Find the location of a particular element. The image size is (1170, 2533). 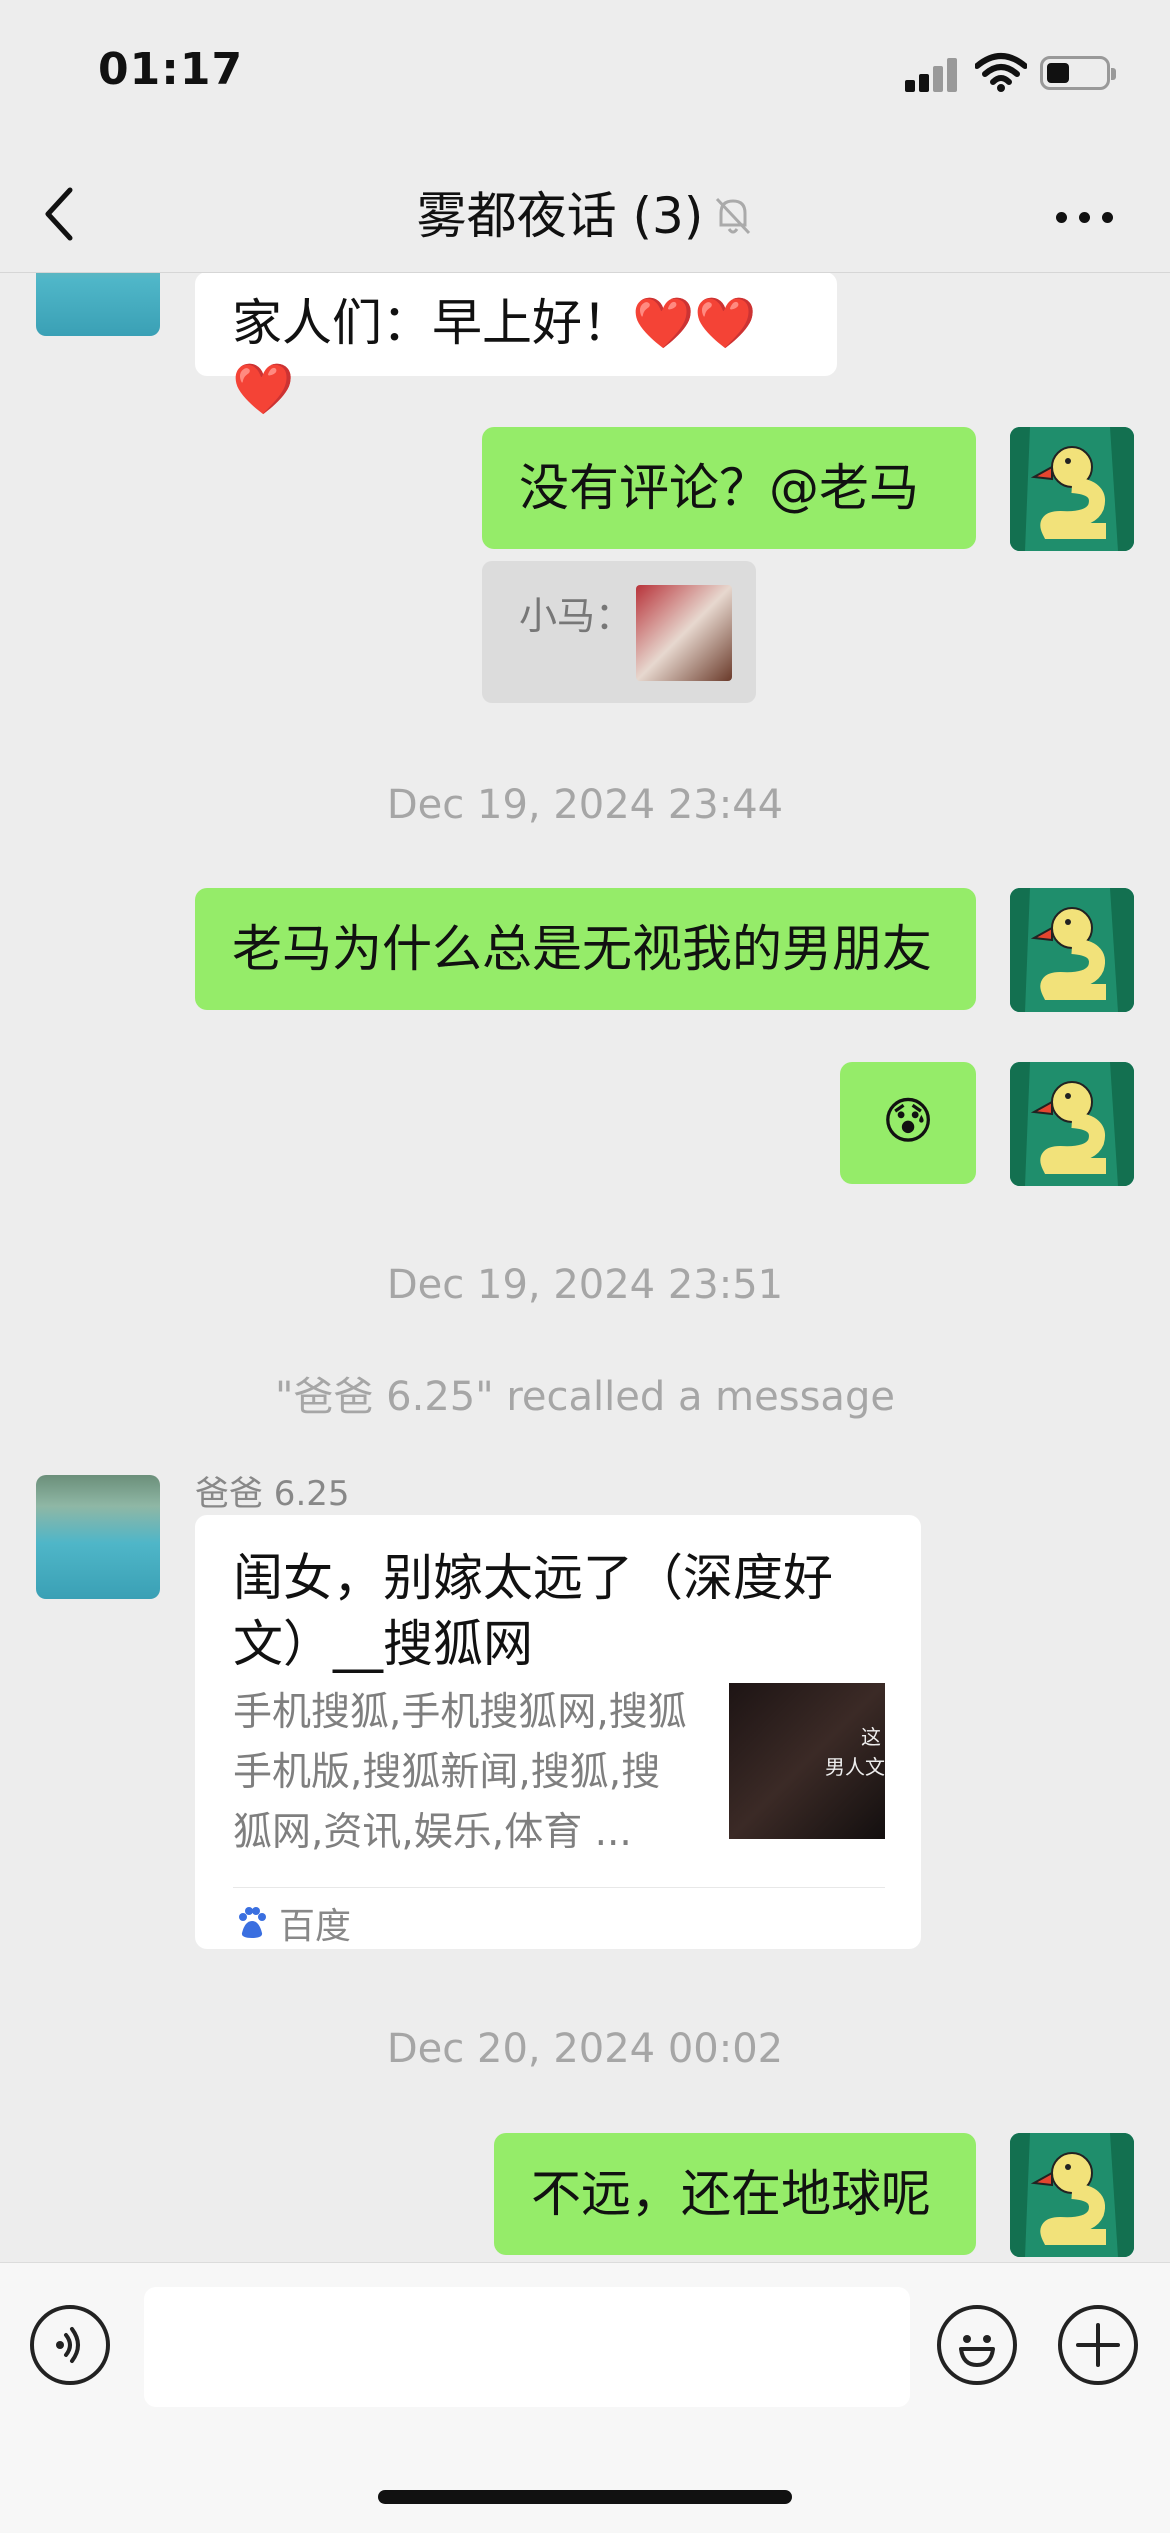

message-text: 没有评论？@老马 is located at coordinates (719, 488).